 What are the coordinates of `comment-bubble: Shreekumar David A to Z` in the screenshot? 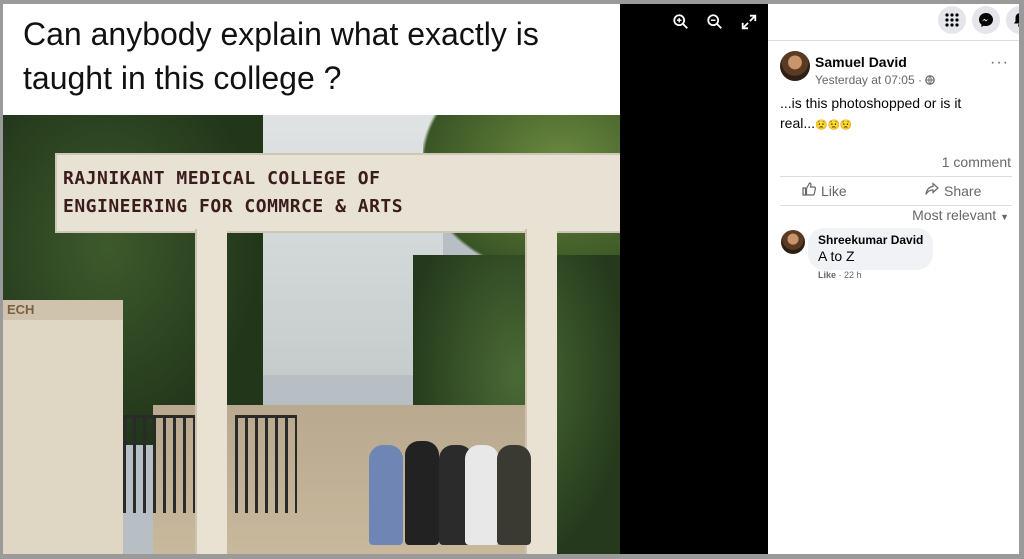 It's located at (871, 249).